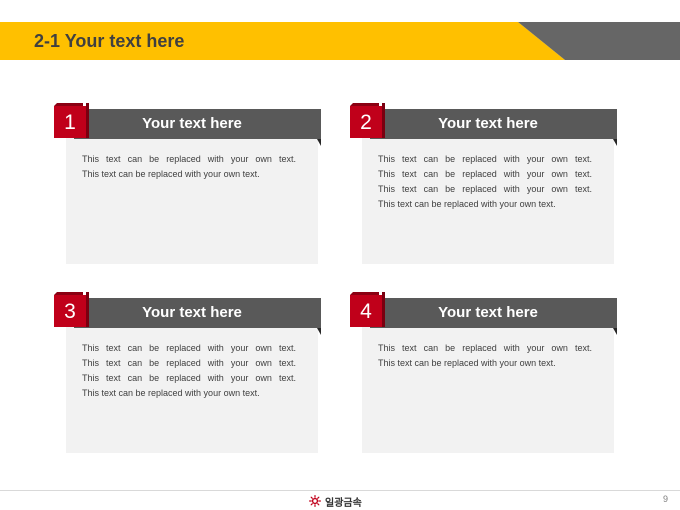  Describe the element at coordinates (665, 499) in the screenshot. I see `page-number: 9` at that location.